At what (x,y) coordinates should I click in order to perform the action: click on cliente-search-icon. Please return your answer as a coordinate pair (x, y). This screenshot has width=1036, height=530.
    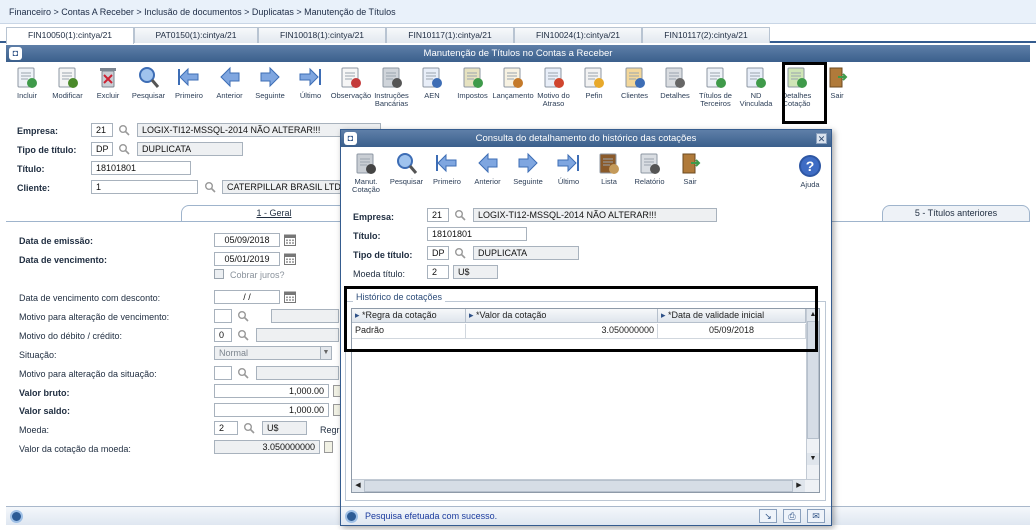
    Looking at the image, I should click on (210, 187).